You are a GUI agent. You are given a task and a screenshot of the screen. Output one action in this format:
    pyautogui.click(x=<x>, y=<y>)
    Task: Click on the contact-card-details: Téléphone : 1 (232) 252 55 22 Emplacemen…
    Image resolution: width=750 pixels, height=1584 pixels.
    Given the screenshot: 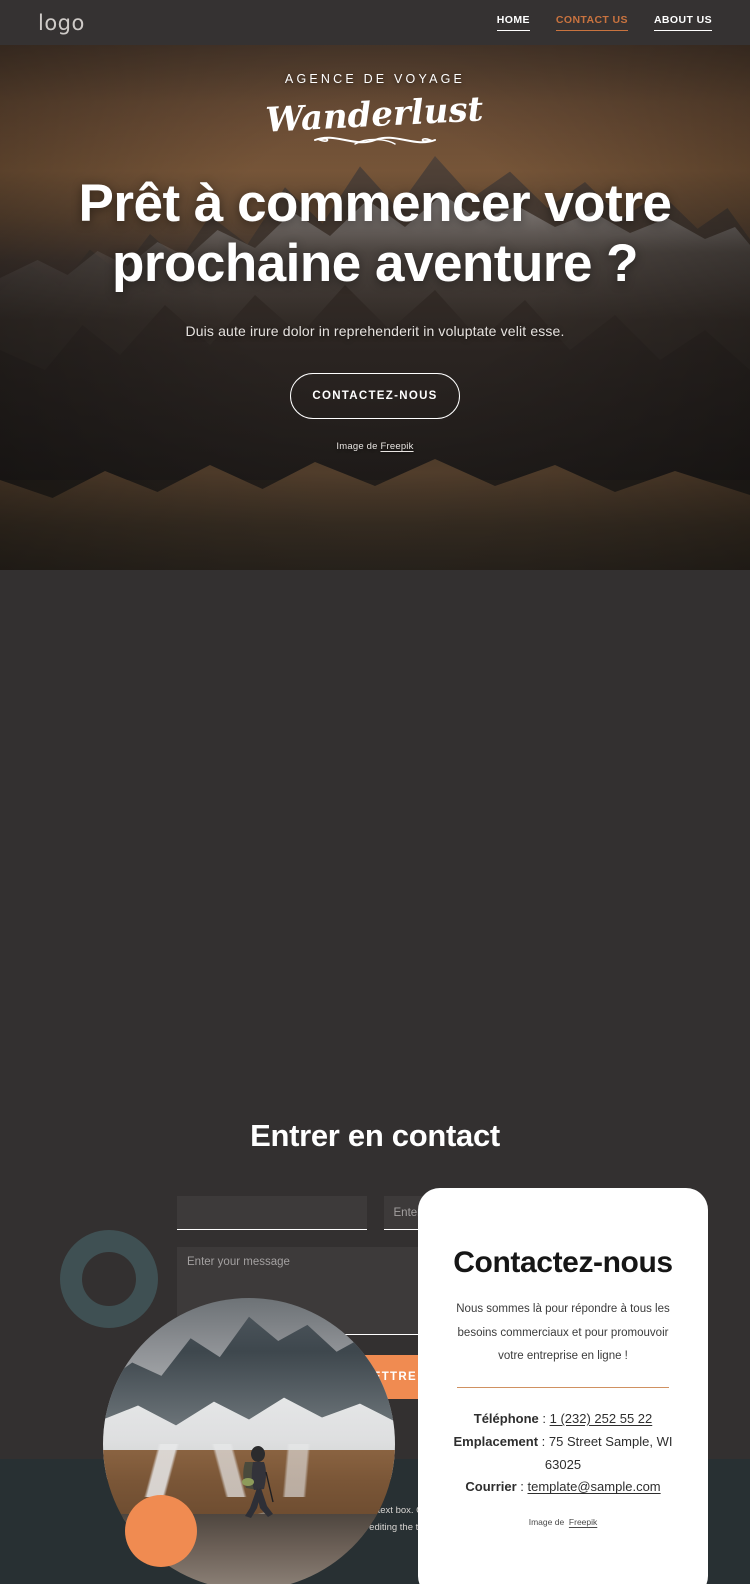 What is the action you would take?
    pyautogui.click(x=563, y=1453)
    